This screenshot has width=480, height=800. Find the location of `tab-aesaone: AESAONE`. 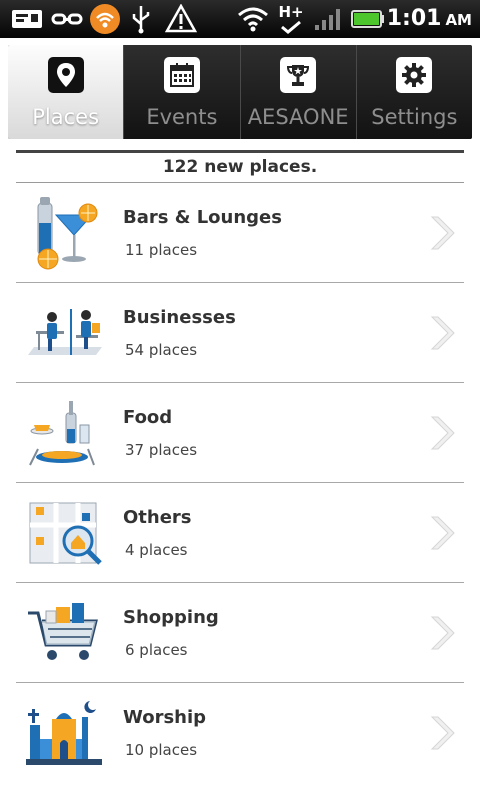

tab-aesaone: AESAONE is located at coordinates (298, 92).